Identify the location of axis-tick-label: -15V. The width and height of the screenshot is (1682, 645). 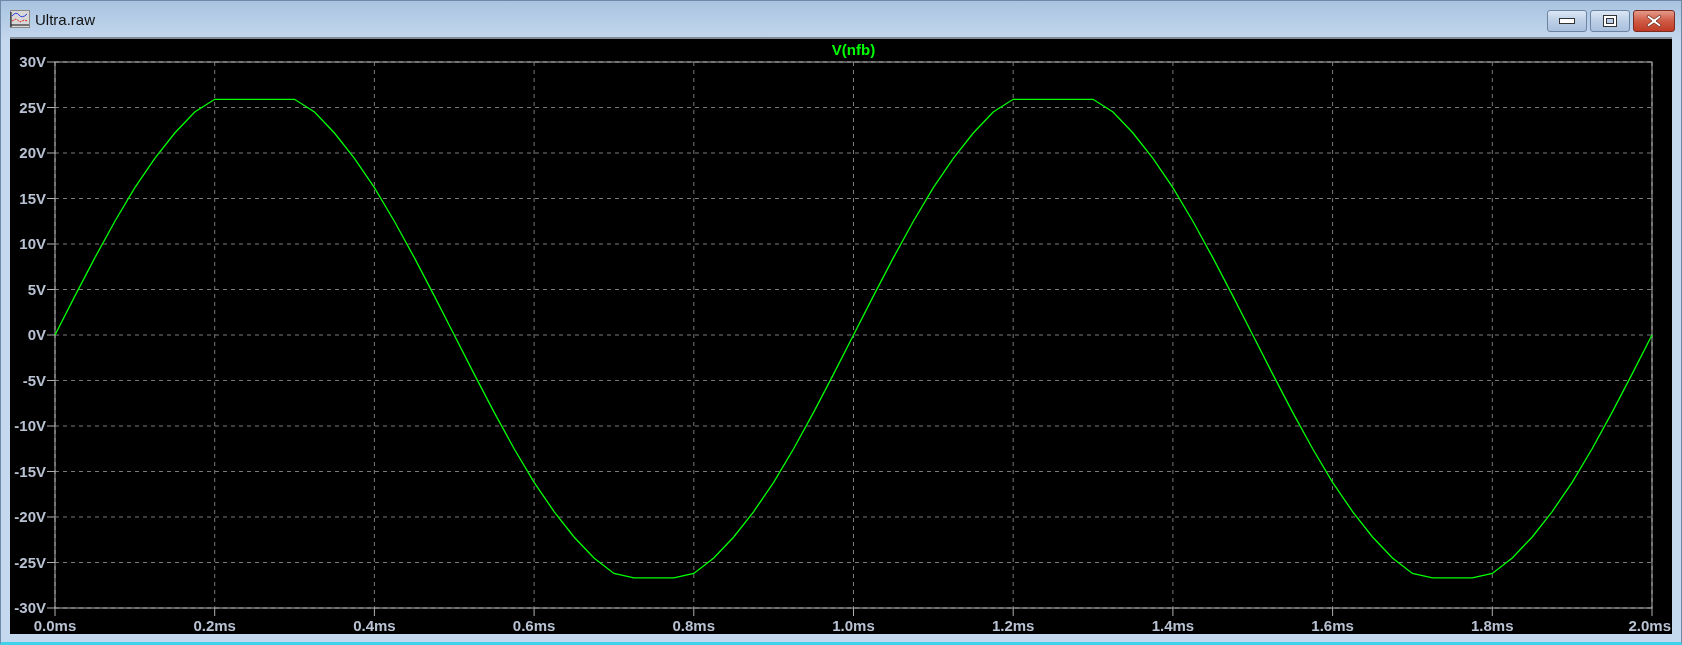
(30, 471).